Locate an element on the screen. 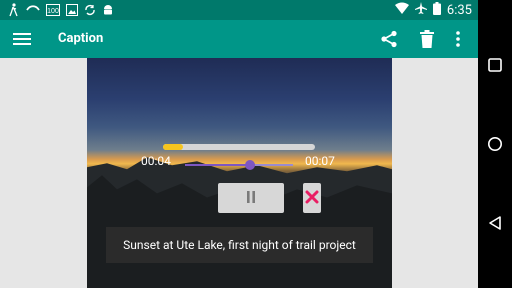 This screenshot has width=512, height=288. close-button is located at coordinates (312, 198).